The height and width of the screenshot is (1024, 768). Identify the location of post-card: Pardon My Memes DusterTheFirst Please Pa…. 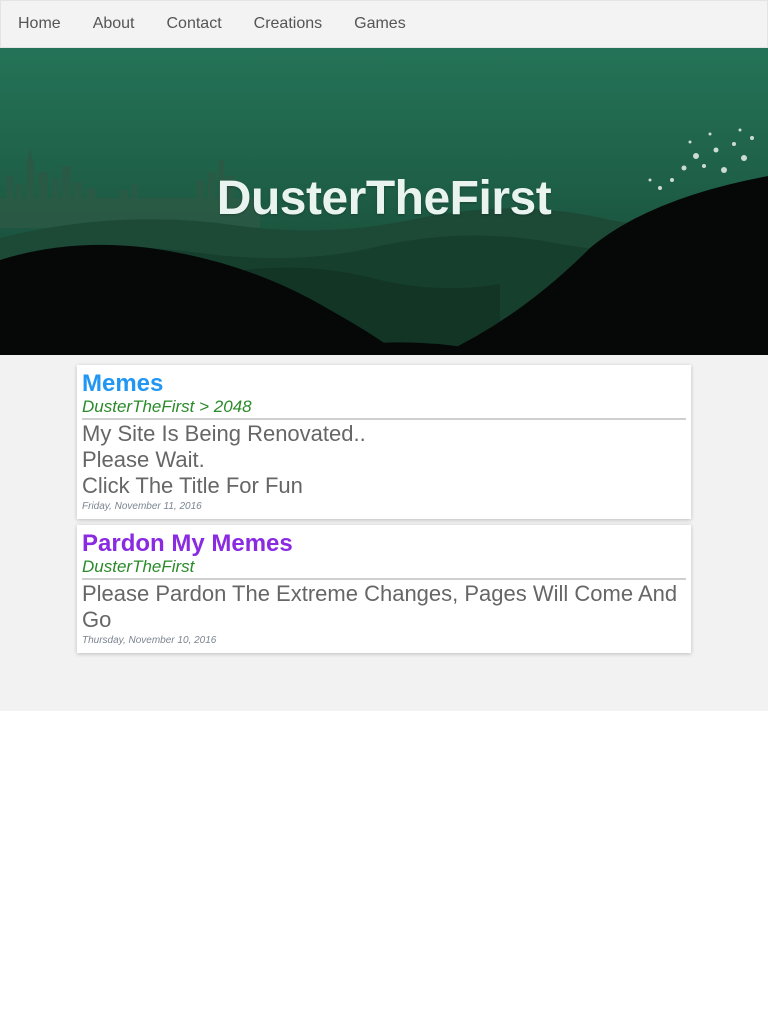
(384, 589).